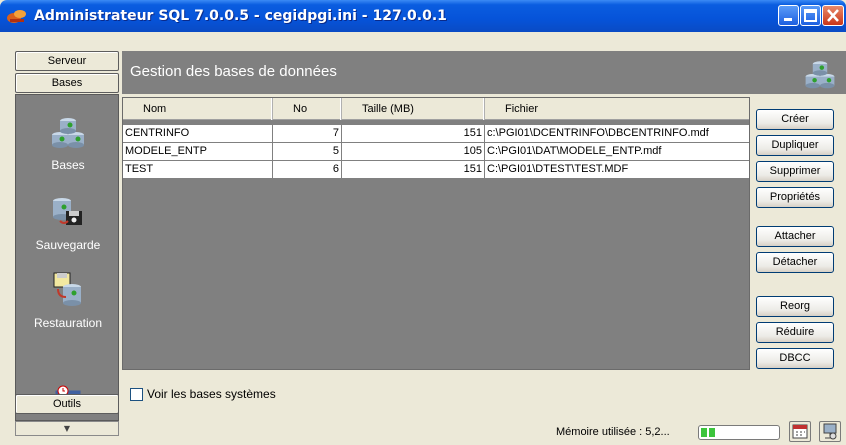 The image size is (846, 445). I want to click on memory-progress-bar, so click(739, 432).